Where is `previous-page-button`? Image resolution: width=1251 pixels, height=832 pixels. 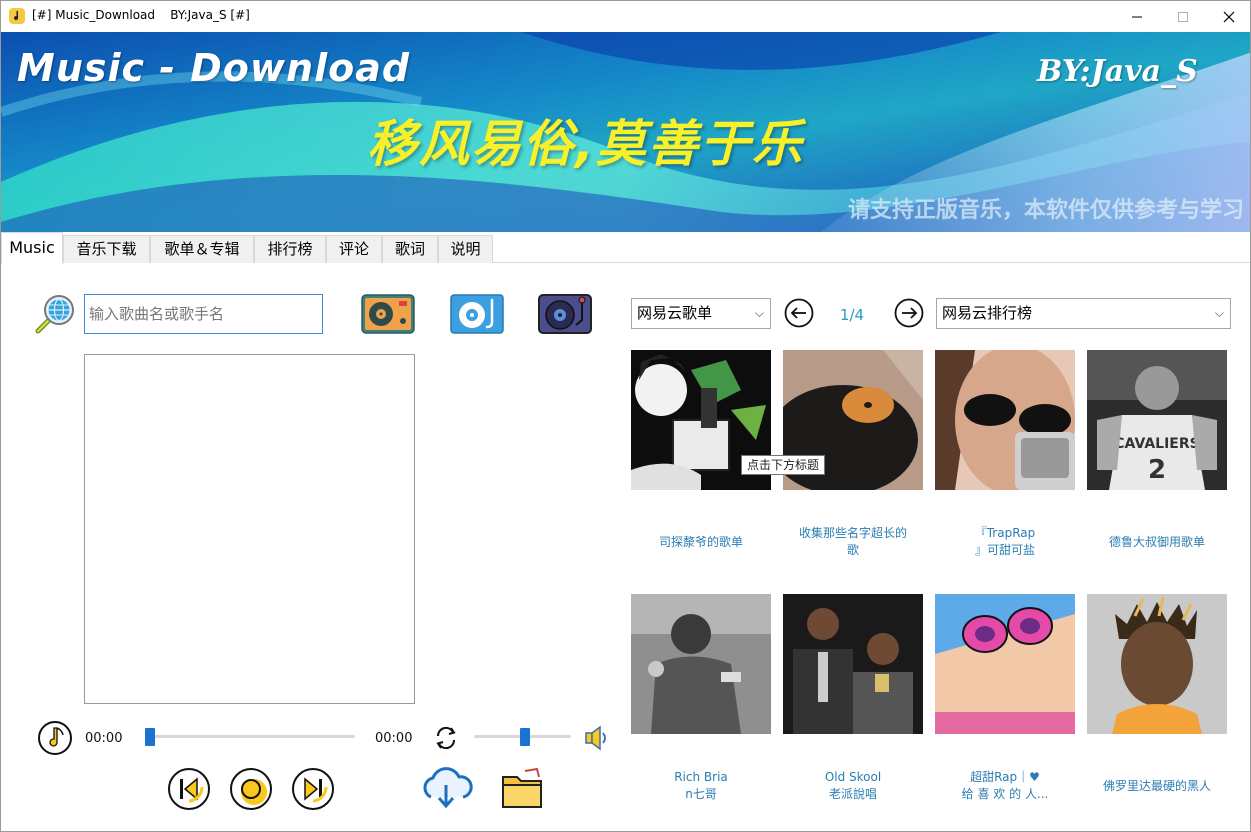 previous-page-button is located at coordinates (799, 313).